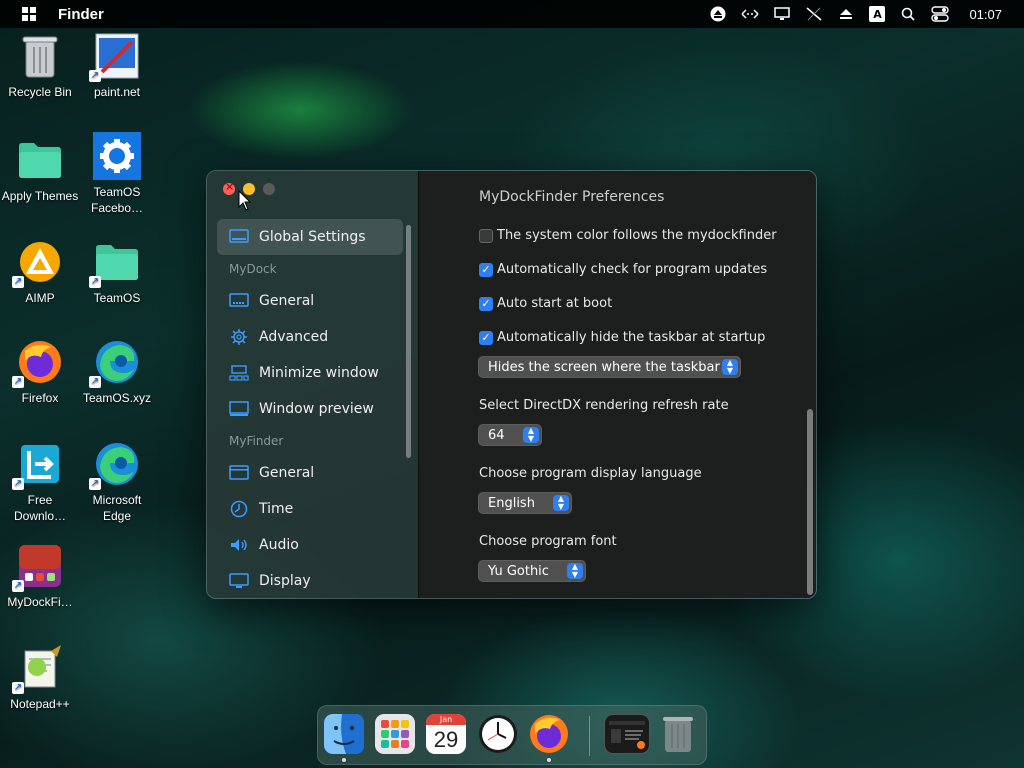 Image resolution: width=1024 pixels, height=768 pixels. What do you see at coordinates (548, 541) in the screenshot?
I see `font-label: Choose program font` at bounding box center [548, 541].